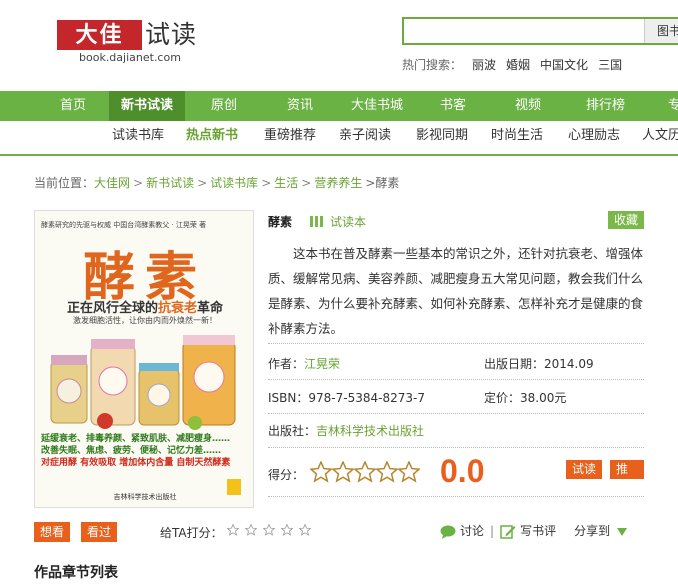  What do you see at coordinates (292, 431) in the screenshot?
I see `publisher-label: 出版社：` at bounding box center [292, 431].